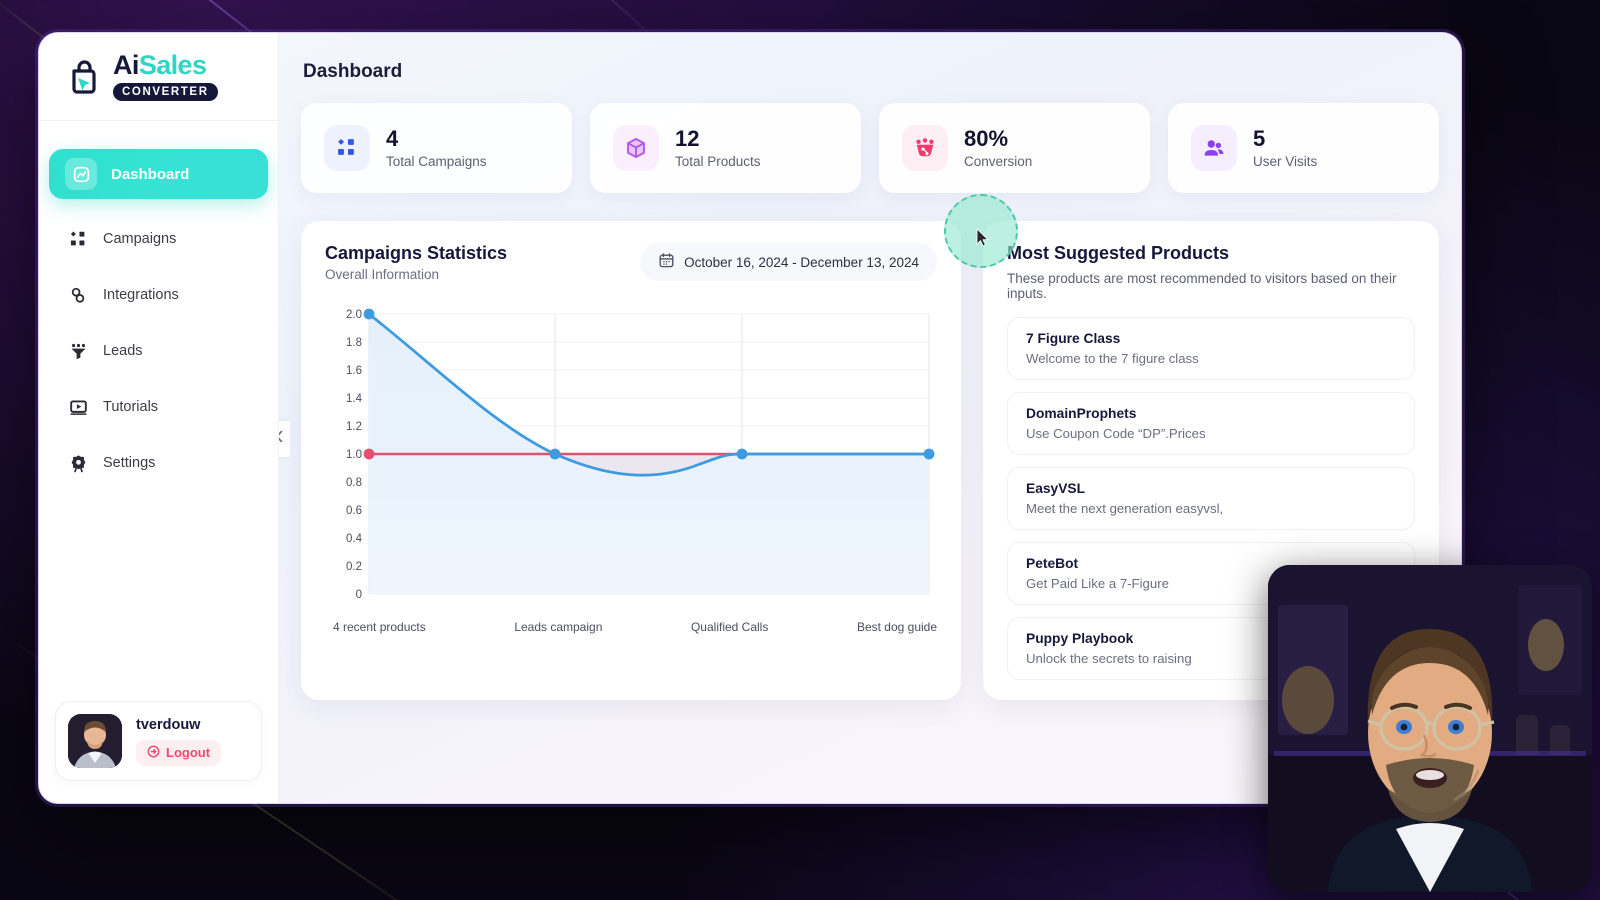 Image resolution: width=1600 pixels, height=900 pixels. Describe the element at coordinates (188, 752) in the screenshot. I see `logout-label: Logout` at that location.